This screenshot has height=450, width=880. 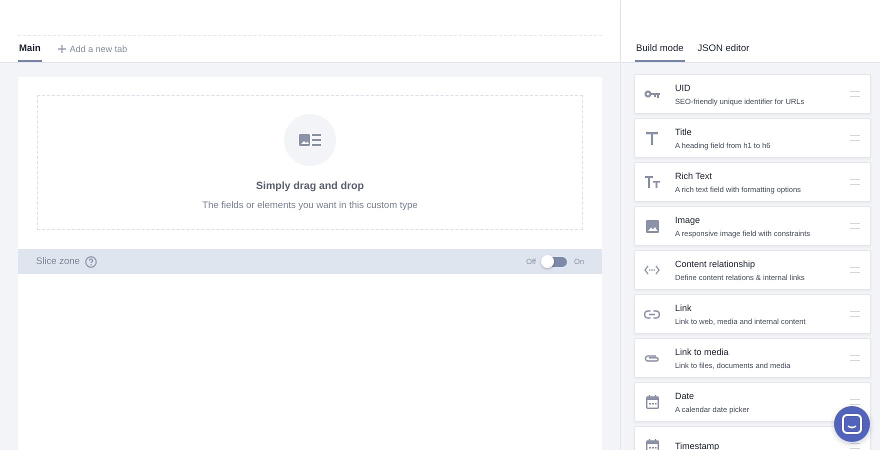 I want to click on letter-t-icon, so click(x=652, y=138).